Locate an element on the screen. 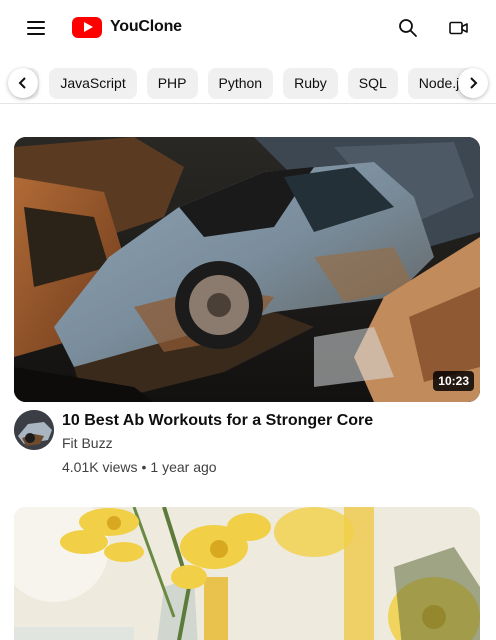 This screenshot has height=640, width=496. hamburger-menu-icon is located at coordinates (36, 28).